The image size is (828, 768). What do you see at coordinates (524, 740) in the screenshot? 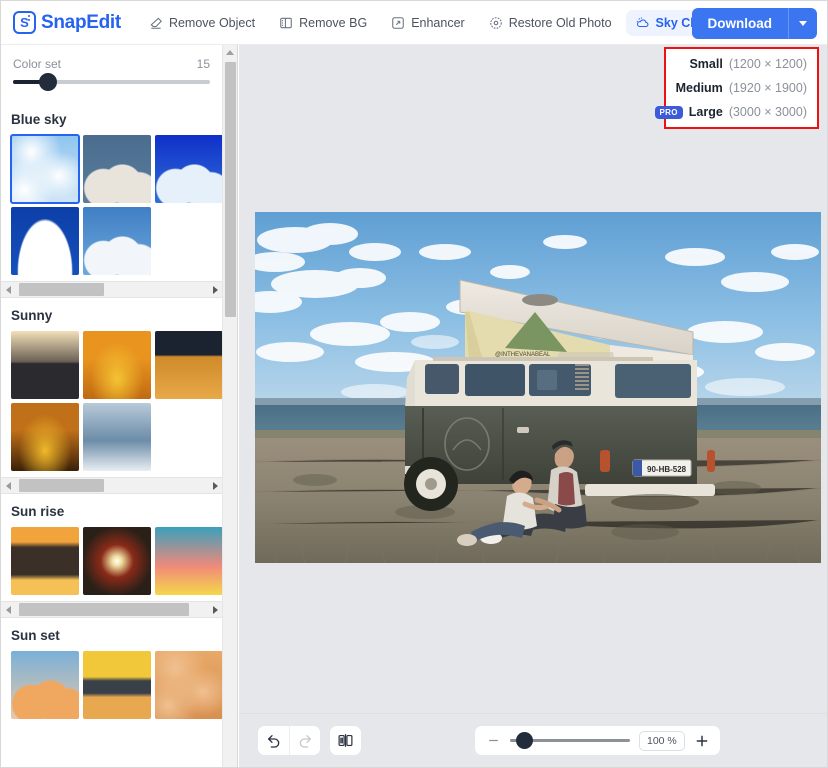
I see `zoom-slider-handle` at bounding box center [524, 740].